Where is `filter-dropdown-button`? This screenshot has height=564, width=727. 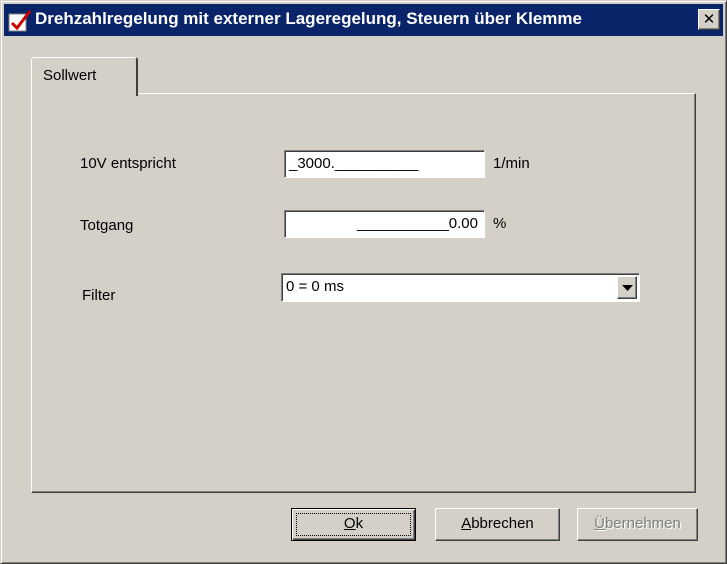 filter-dropdown-button is located at coordinates (627, 287).